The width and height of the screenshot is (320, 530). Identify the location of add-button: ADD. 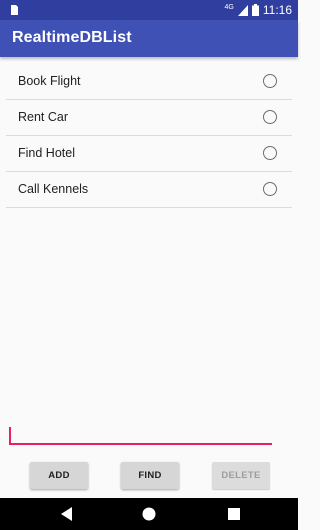
(59, 475).